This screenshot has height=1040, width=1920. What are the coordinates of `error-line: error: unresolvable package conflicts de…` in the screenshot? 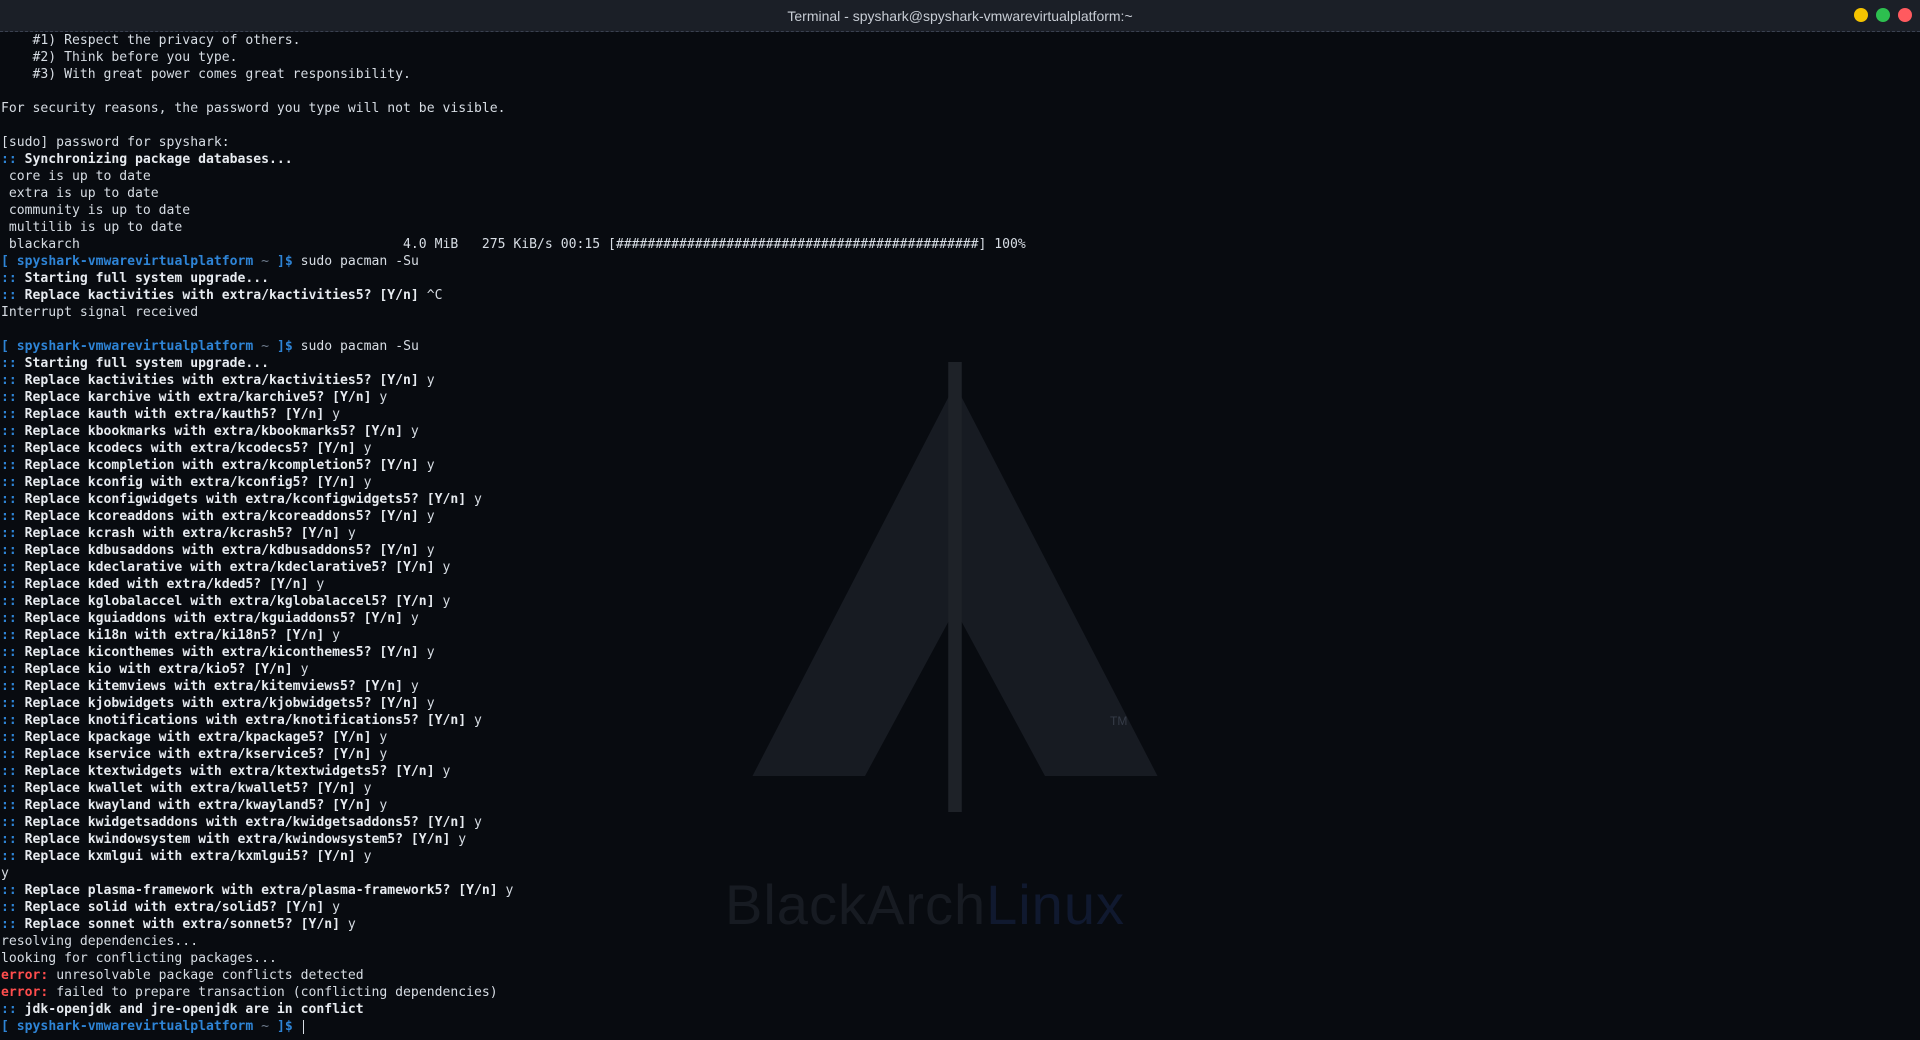 It's located at (182, 975).